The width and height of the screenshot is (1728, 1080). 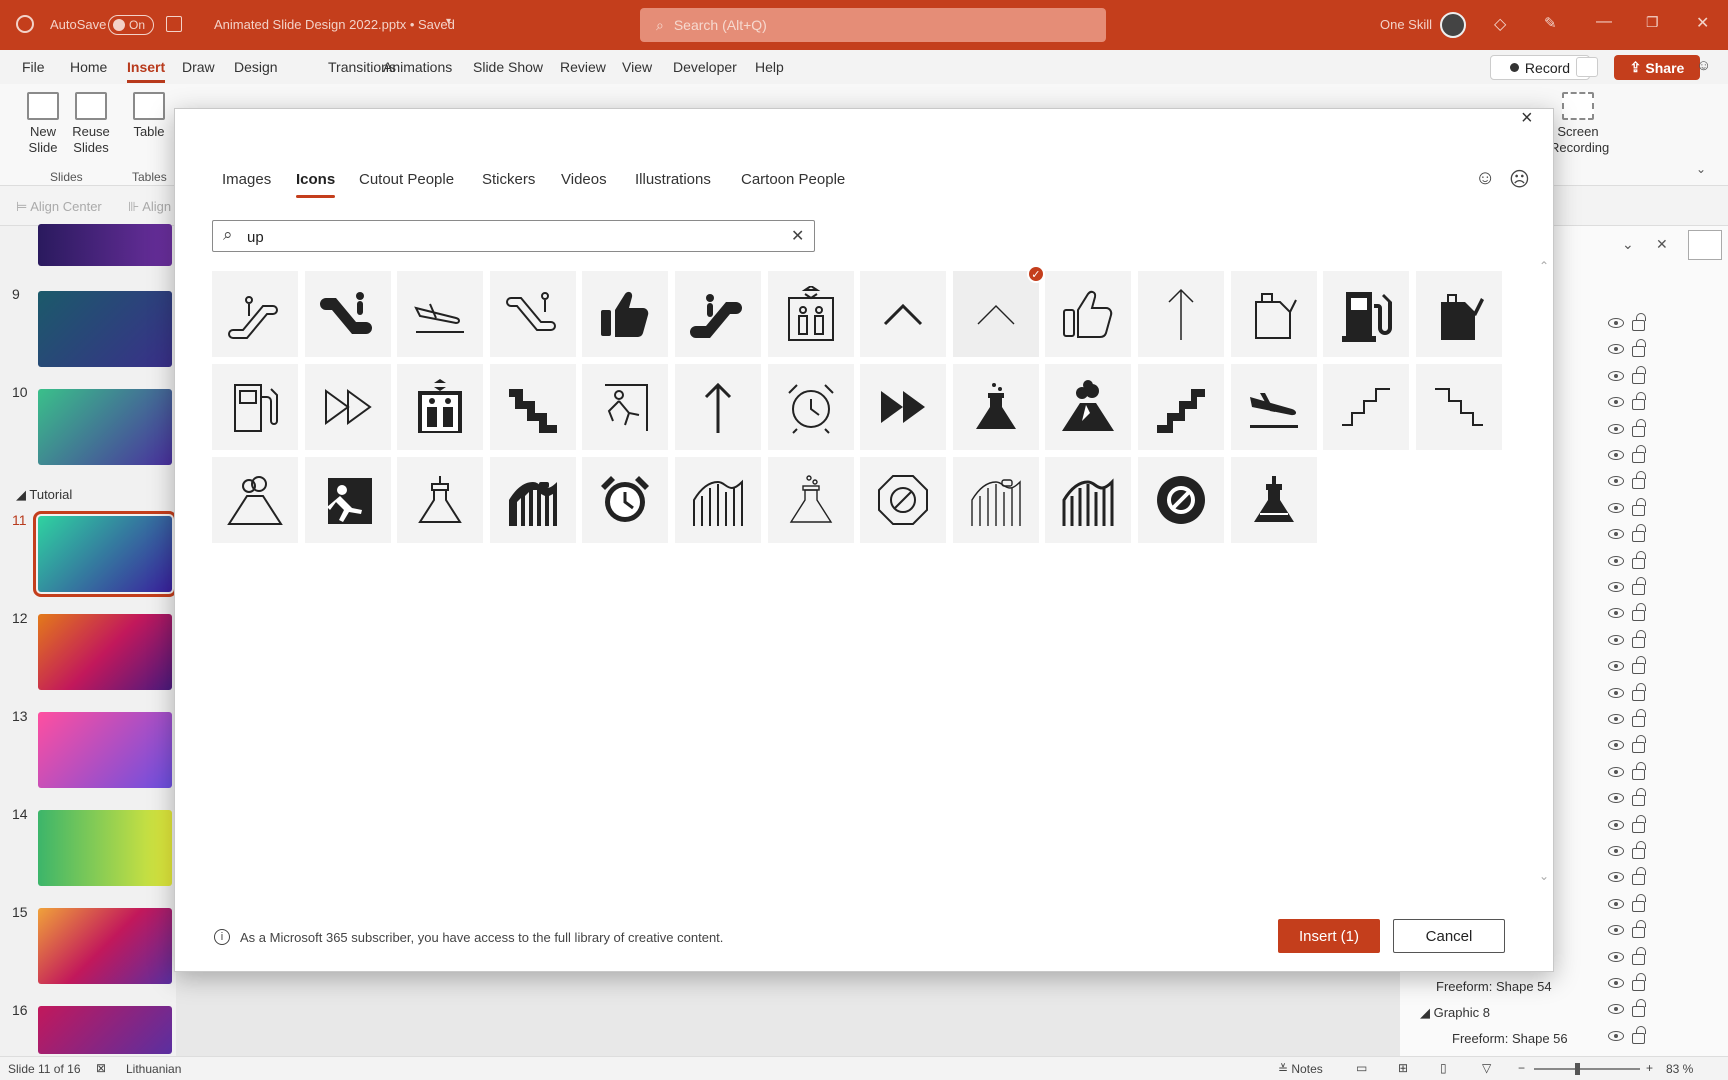 What do you see at coordinates (1662, 244) in the screenshot?
I see `close-pane-icon: ✕` at bounding box center [1662, 244].